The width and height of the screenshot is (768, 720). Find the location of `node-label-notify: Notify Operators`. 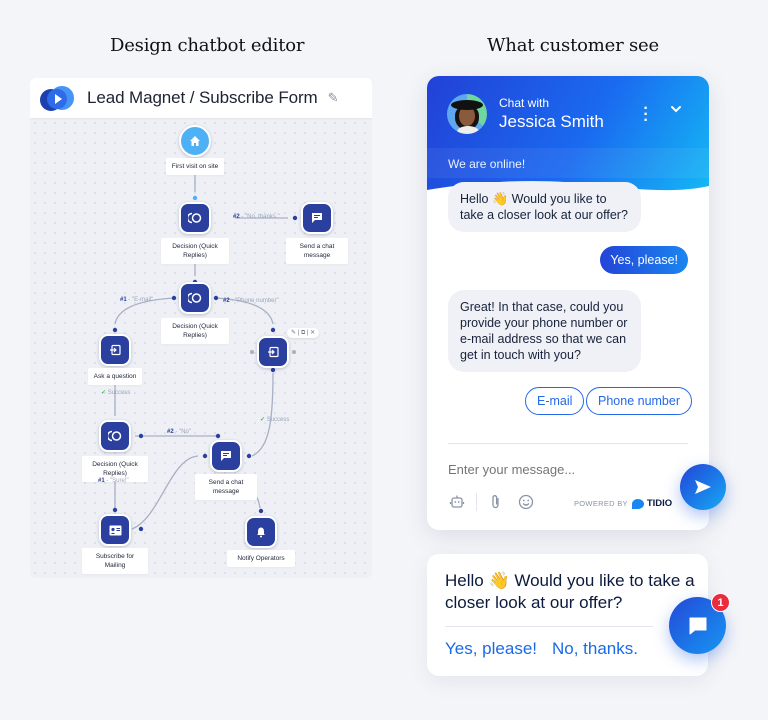

node-label-notify: Notify Operators is located at coordinates (261, 558).